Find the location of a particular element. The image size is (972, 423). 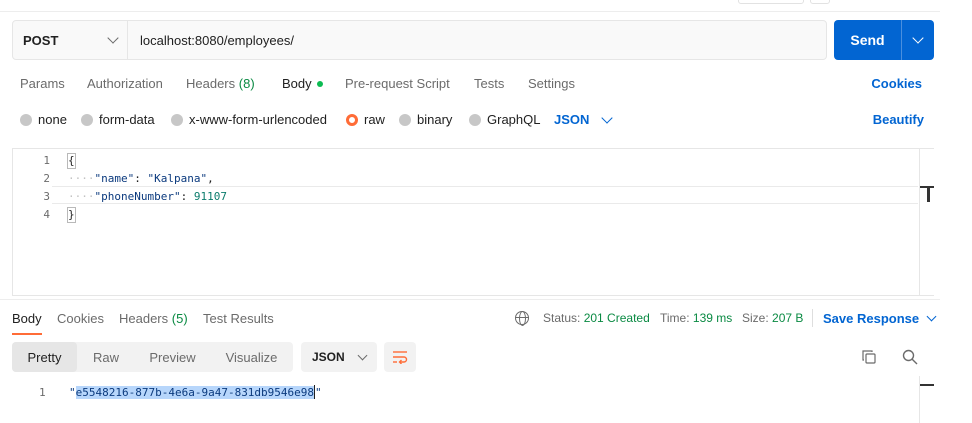

line-number: 3 is located at coordinates (46, 196).